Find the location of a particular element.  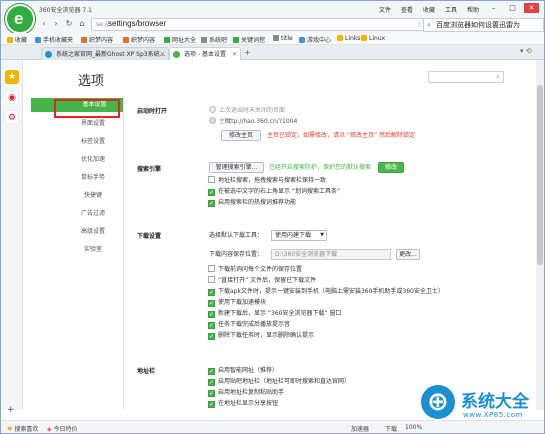

download-option: 下载前询问每个文件的保存位置 is located at coordinates (255, 269).